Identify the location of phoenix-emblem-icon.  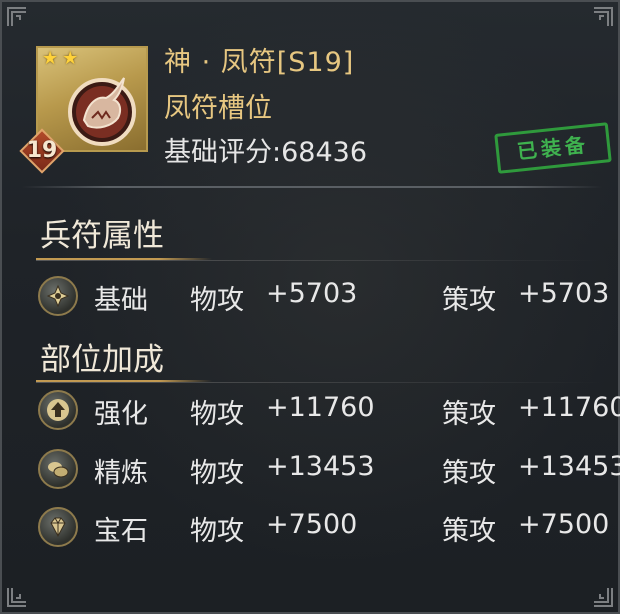
(102, 110).